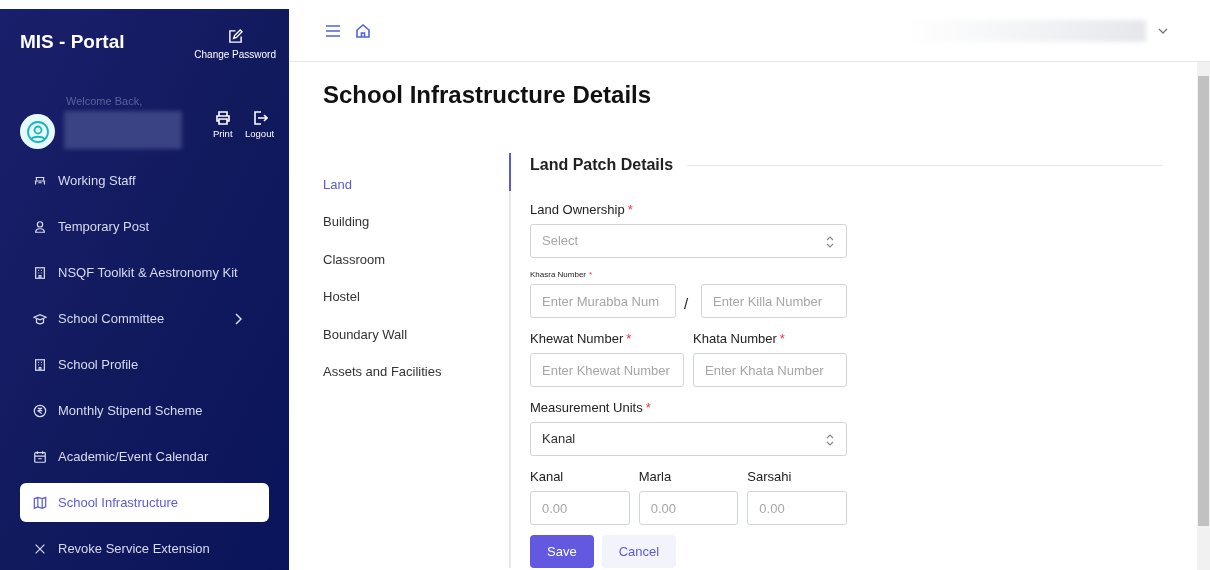 The width and height of the screenshot is (1210, 570). I want to click on sidebar-item: Temporary Post, so click(144, 226).